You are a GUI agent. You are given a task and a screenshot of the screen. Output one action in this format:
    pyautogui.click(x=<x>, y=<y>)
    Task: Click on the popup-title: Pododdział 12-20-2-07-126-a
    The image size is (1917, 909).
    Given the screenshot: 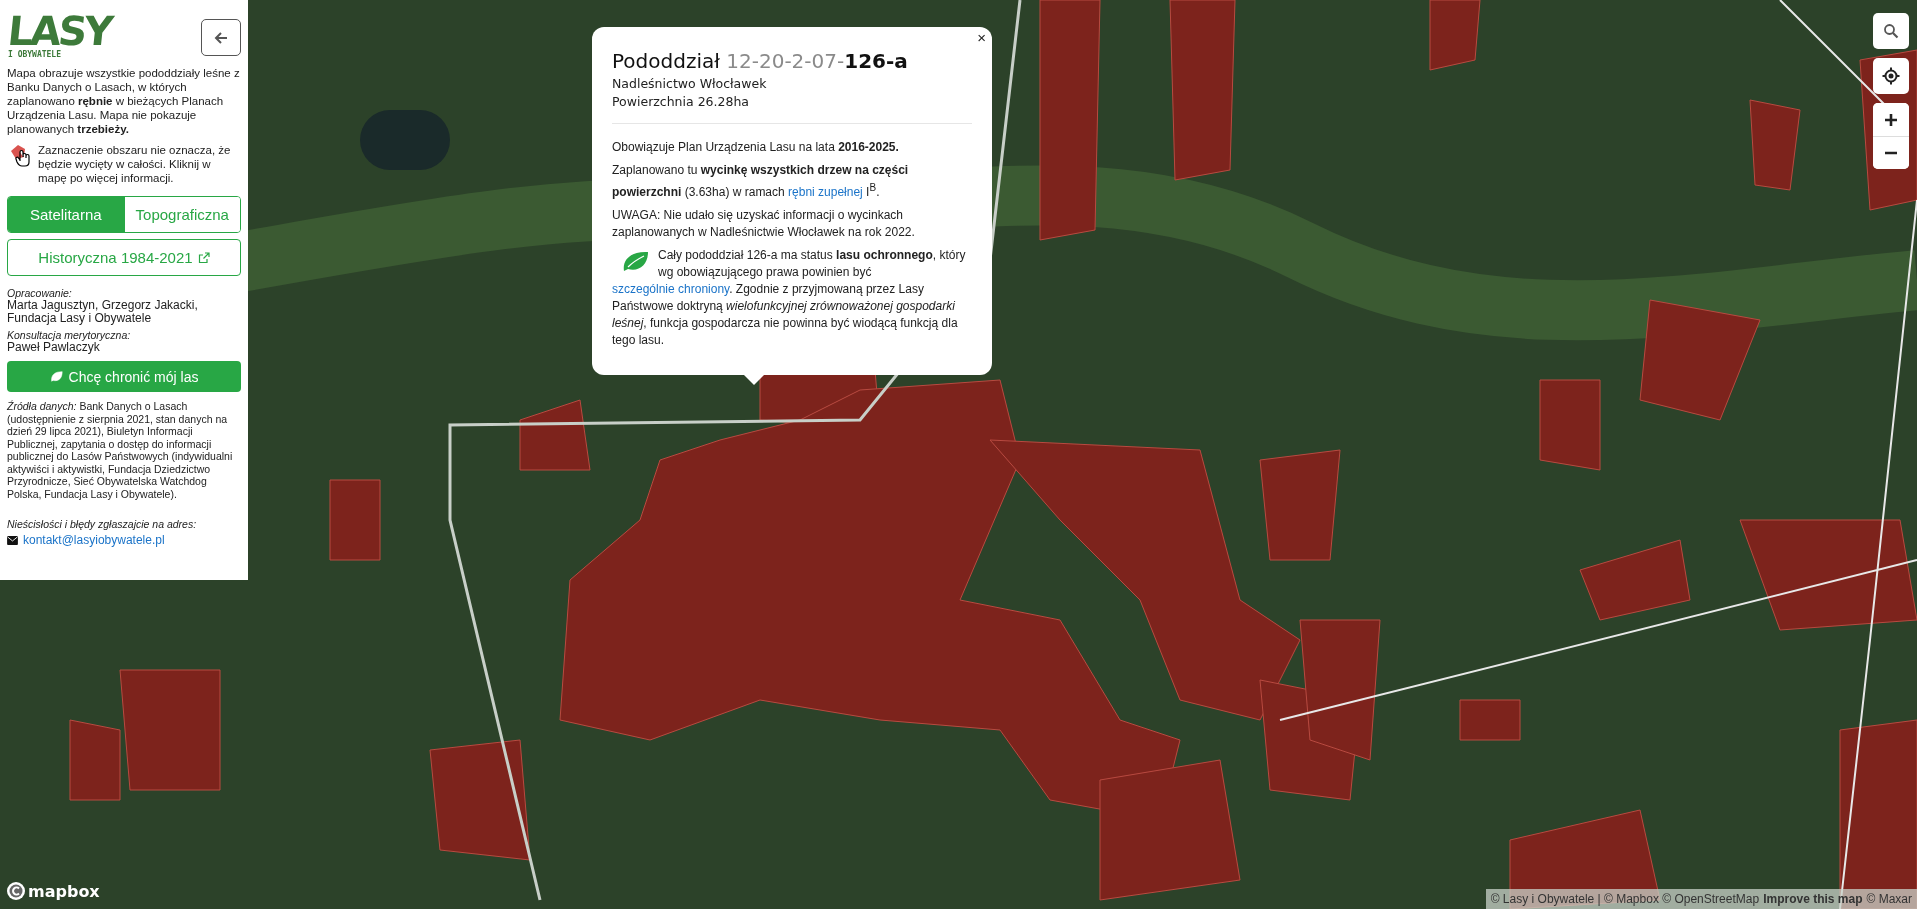 What is the action you would take?
    pyautogui.click(x=760, y=61)
    